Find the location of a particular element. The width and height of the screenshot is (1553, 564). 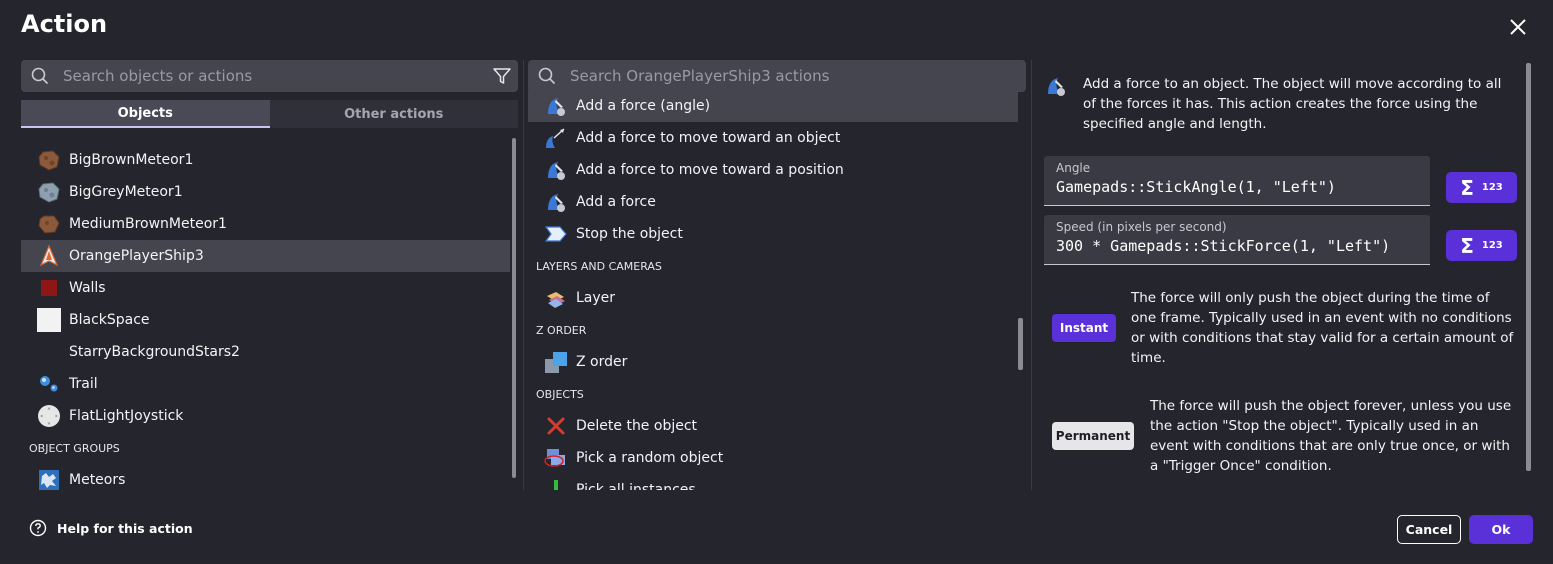

speed-field-label: Speed (in pixels per second) is located at coordinates (1141, 227).